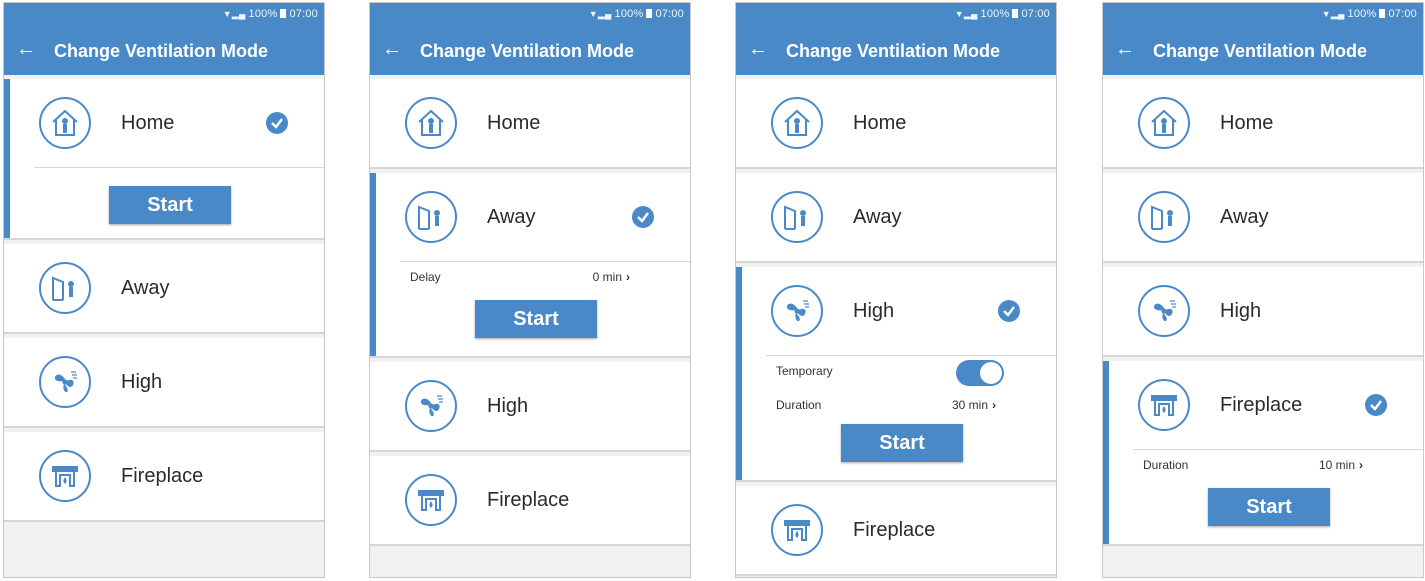 This screenshot has width=1425, height=581. Describe the element at coordinates (804, 371) in the screenshot. I see `temporary-label: Temporary` at that location.